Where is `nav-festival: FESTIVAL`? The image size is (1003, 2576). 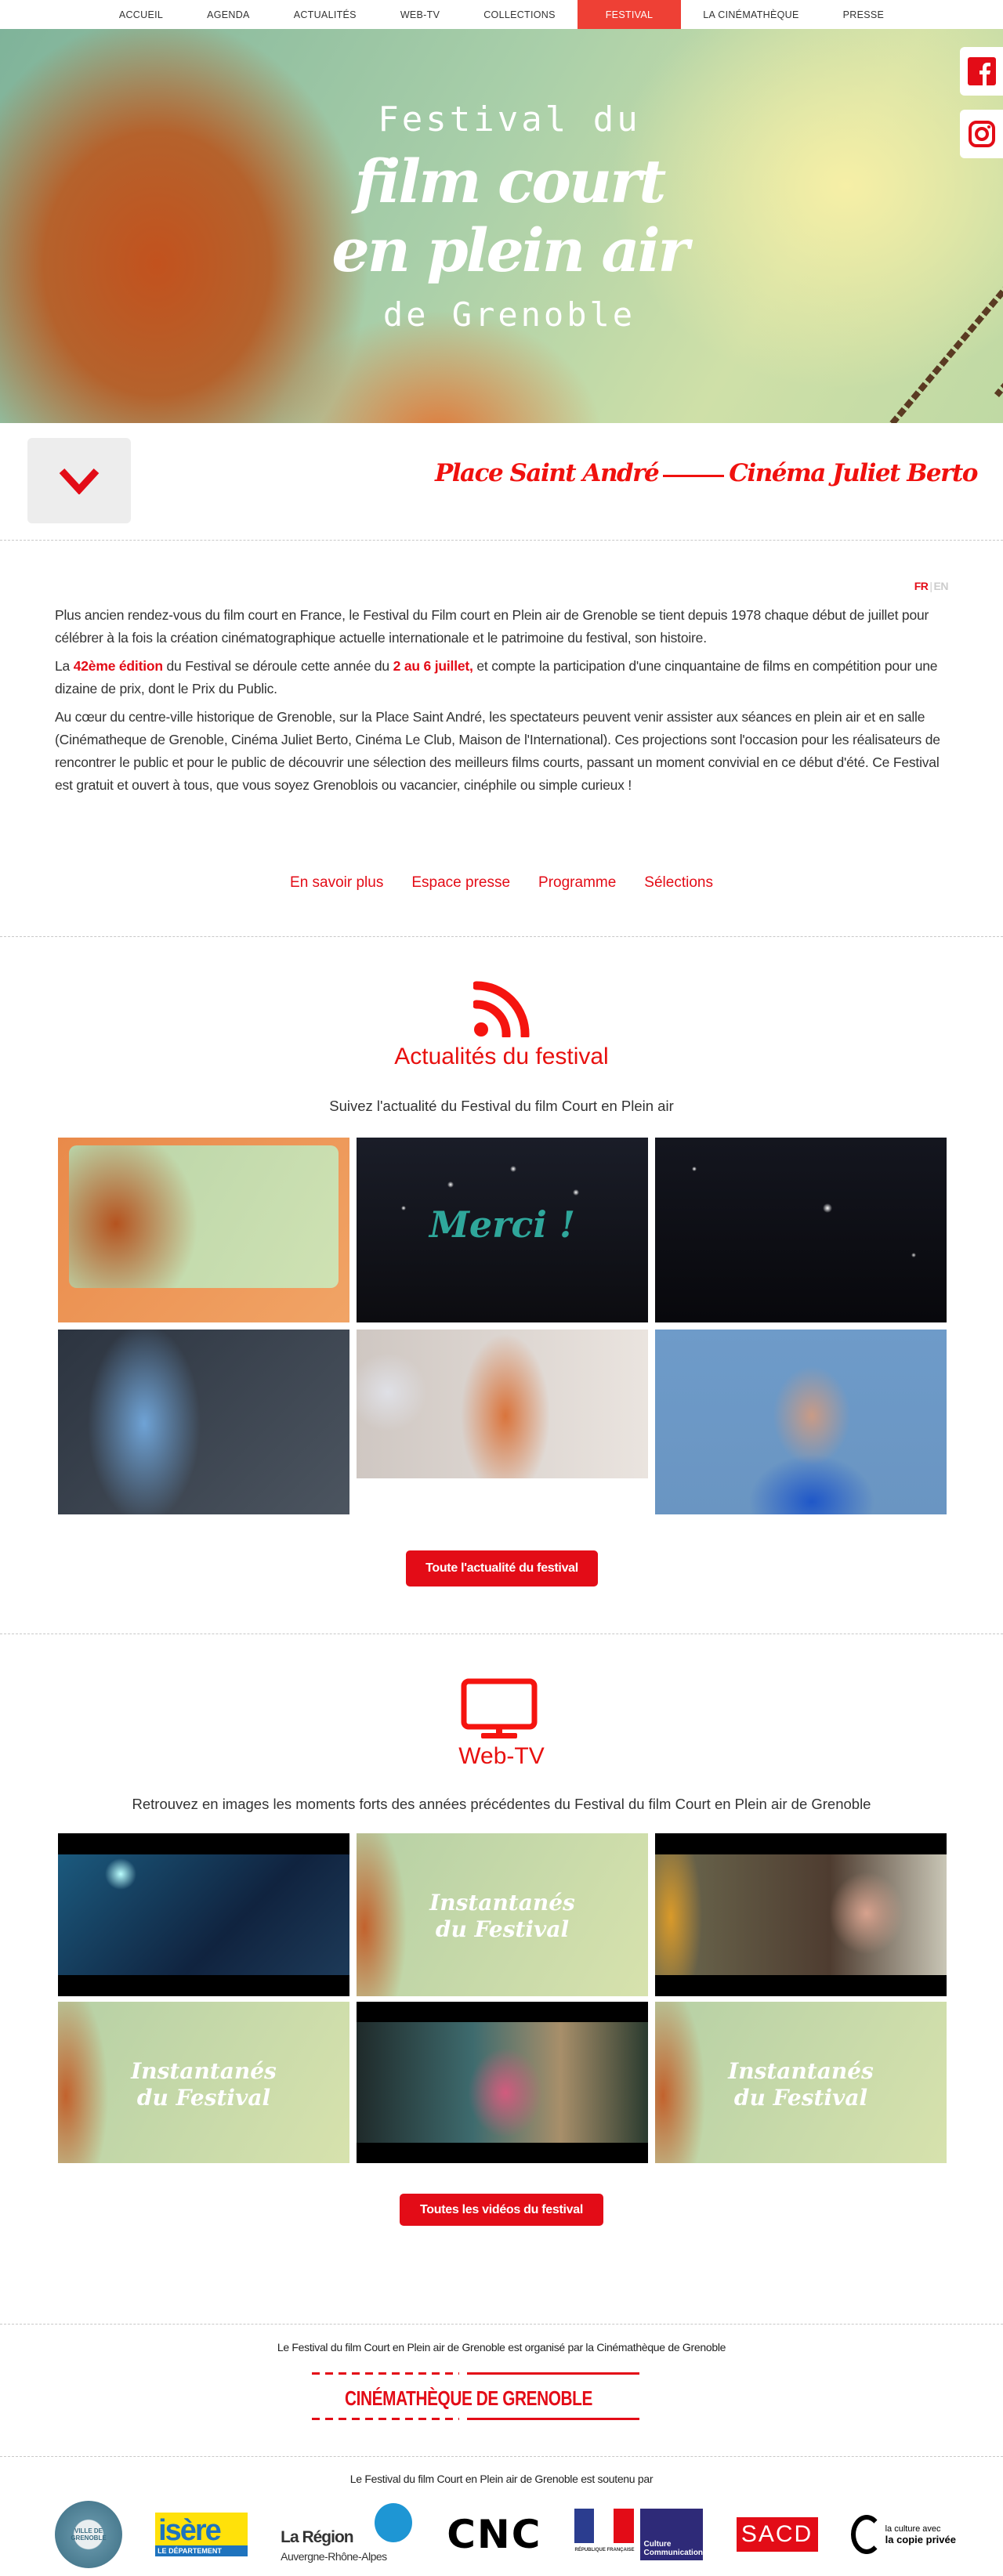 nav-festival: FESTIVAL is located at coordinates (629, 14).